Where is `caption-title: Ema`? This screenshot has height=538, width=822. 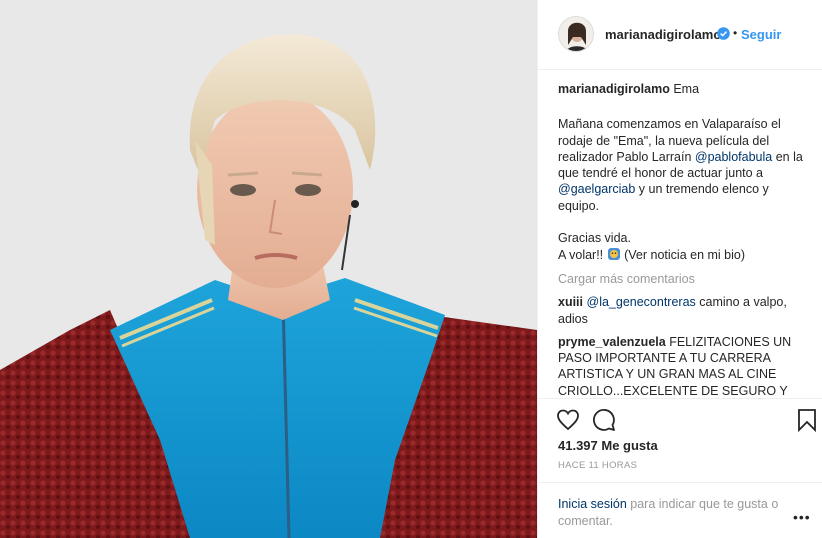 caption-title: Ema is located at coordinates (686, 89).